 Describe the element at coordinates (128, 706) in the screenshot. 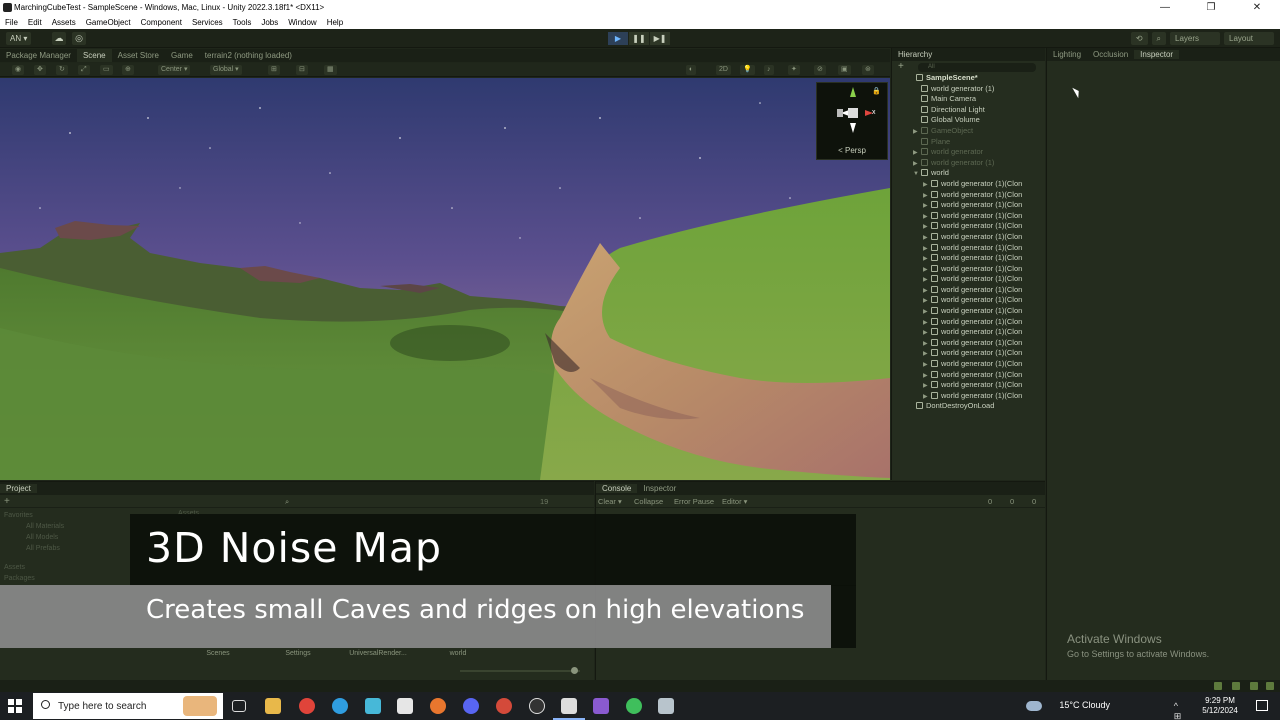

I see `taskbar-search-box: Type here to search` at that location.